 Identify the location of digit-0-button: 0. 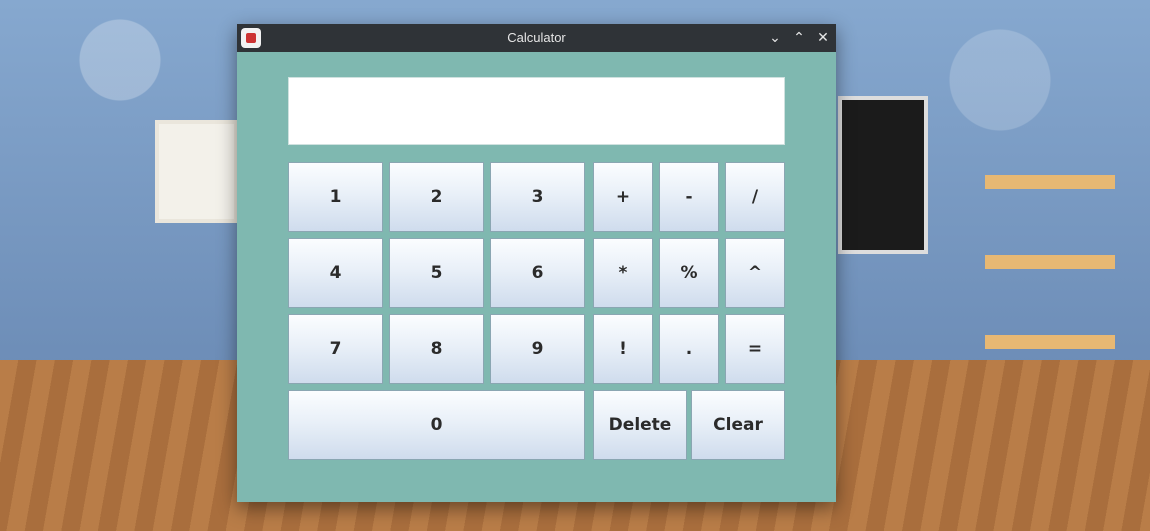
(436, 425).